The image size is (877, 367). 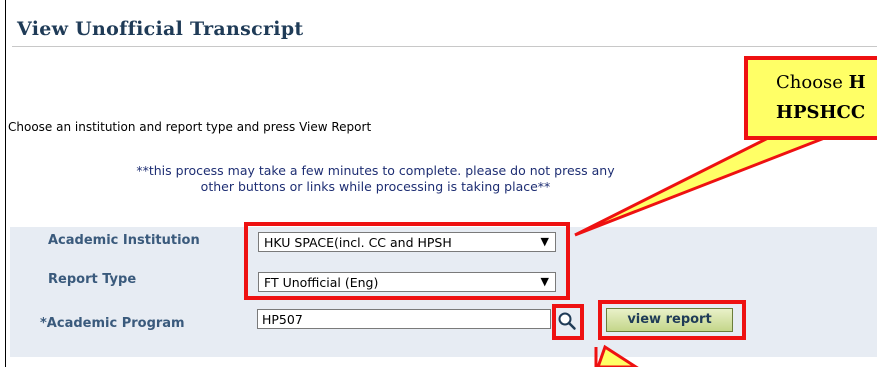 What do you see at coordinates (568, 322) in the screenshot?
I see `highlight-lookup` at bounding box center [568, 322].